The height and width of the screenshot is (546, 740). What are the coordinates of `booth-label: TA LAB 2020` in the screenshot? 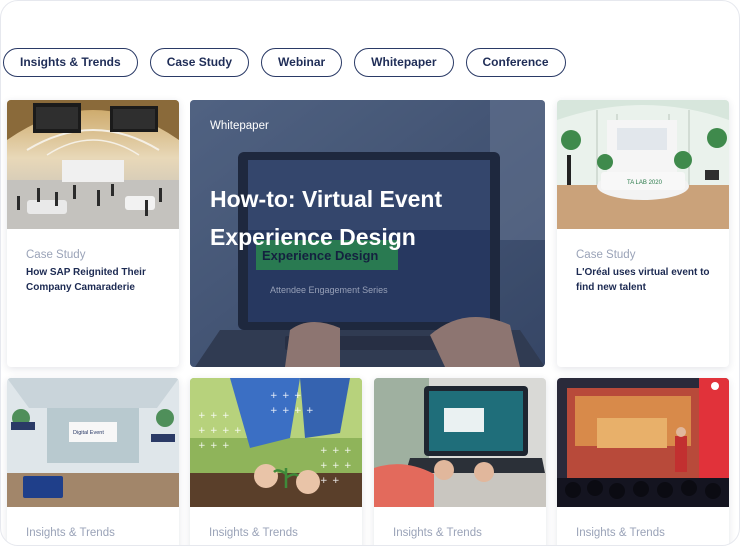 It's located at (645, 183).